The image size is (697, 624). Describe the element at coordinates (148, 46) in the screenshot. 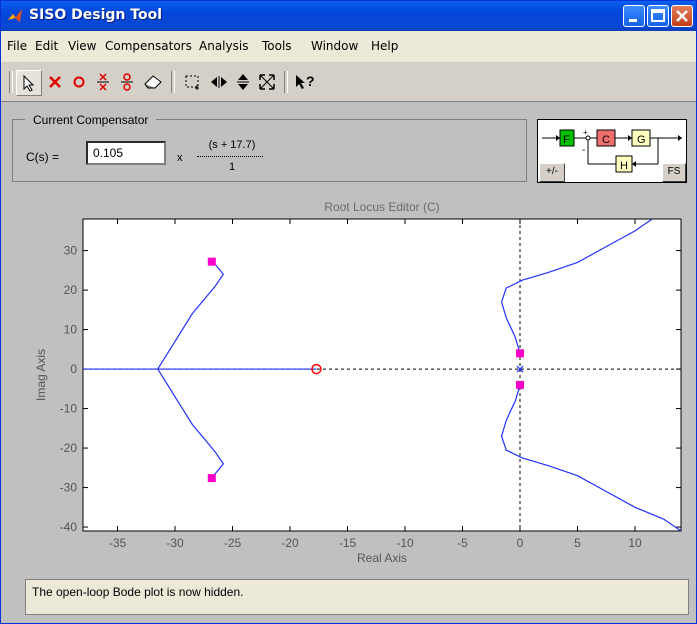

I see `menu-compensators: Compensators` at that location.